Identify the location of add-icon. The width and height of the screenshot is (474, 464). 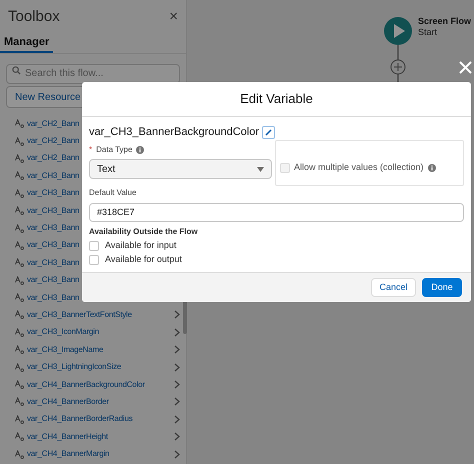
(398, 67).